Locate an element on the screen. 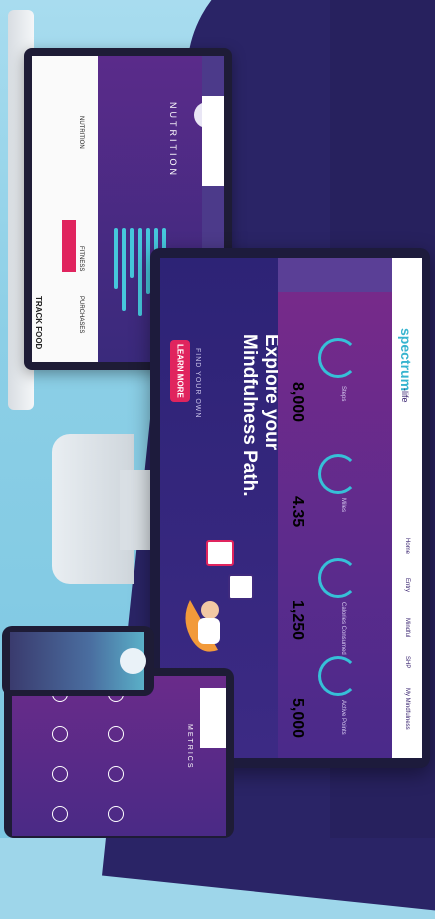 The width and height of the screenshot is (435, 919). stat-calories-value: 1,250 is located at coordinates (297, 620).